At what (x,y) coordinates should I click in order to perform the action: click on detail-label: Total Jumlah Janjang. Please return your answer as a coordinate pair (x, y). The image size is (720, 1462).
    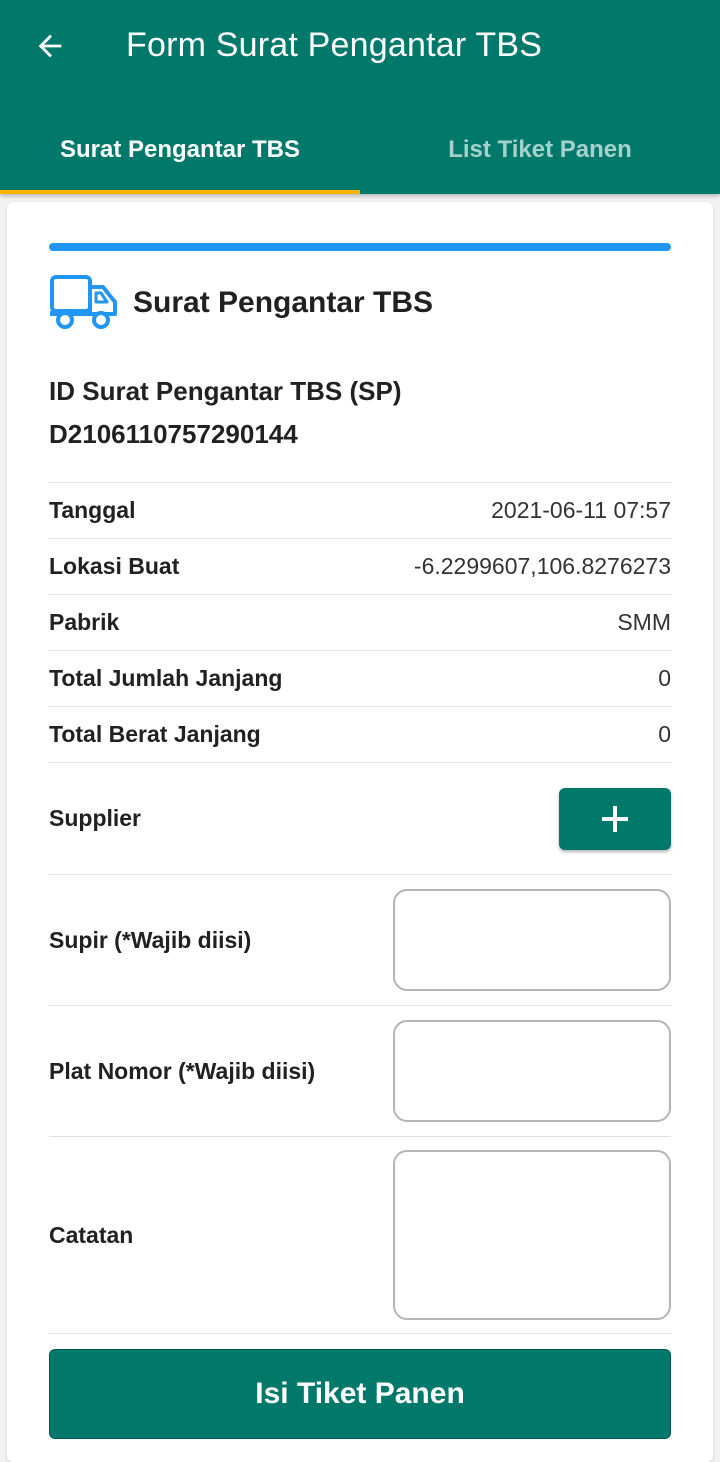
    Looking at the image, I should click on (166, 678).